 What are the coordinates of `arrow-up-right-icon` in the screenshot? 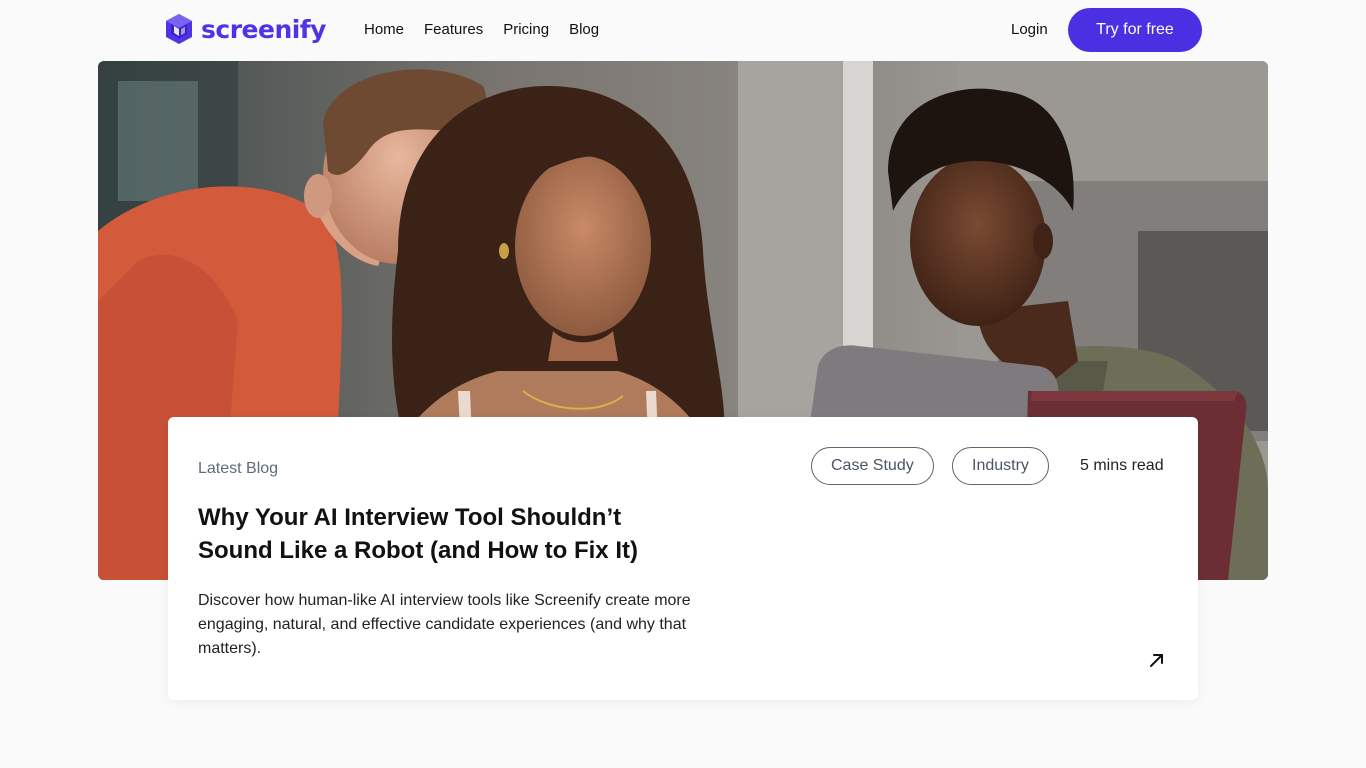 It's located at (1157, 660).